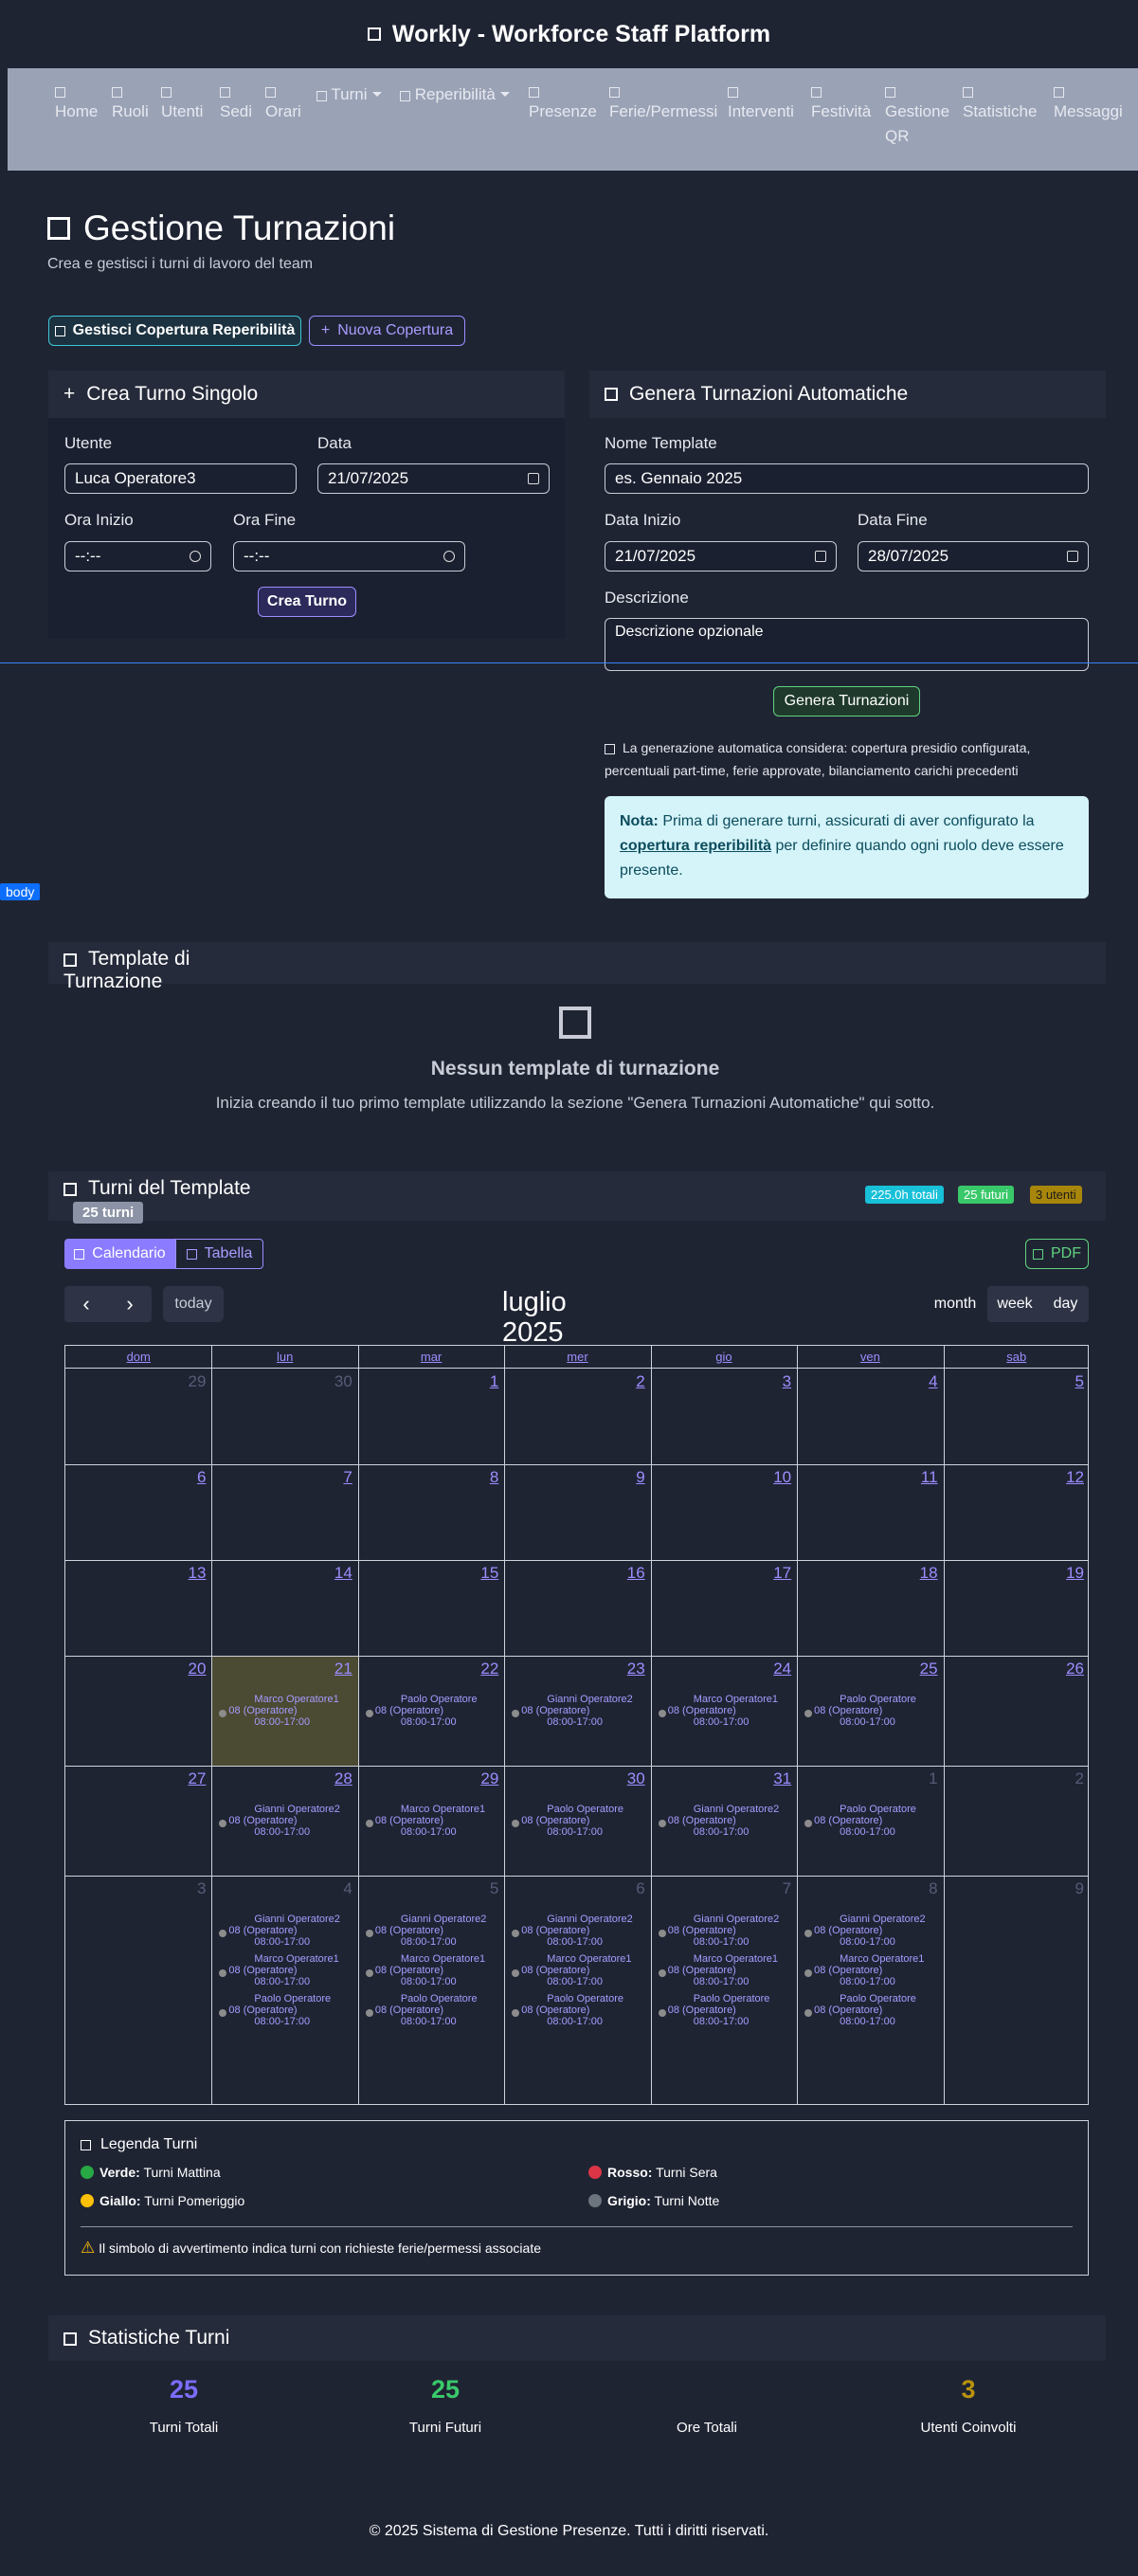 The width and height of the screenshot is (1138, 2576). Describe the element at coordinates (284, 1357) in the screenshot. I see `day-header: lun` at that location.